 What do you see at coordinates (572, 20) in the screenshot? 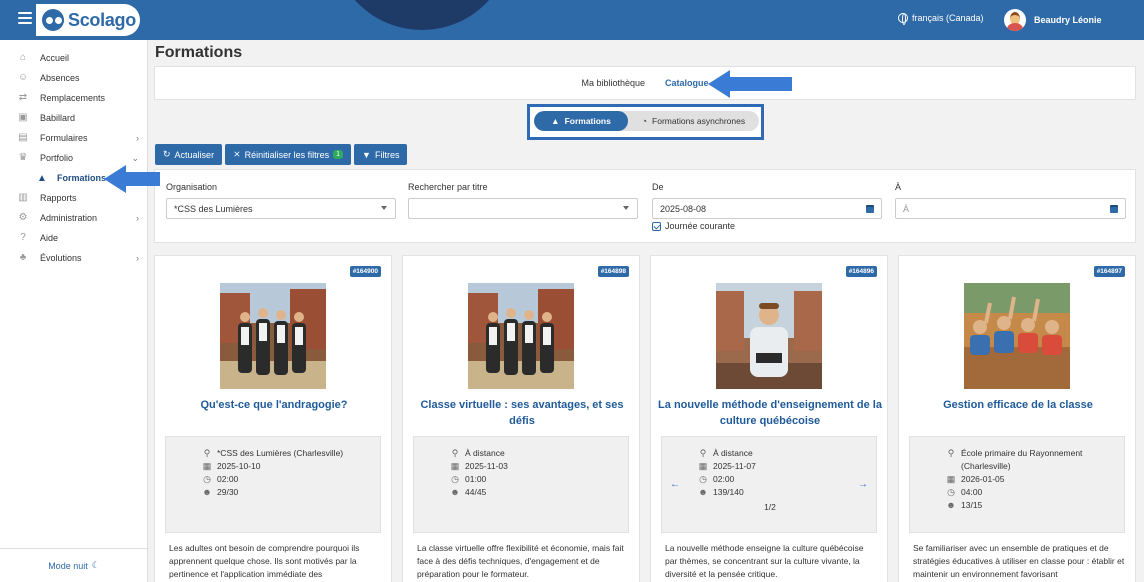
I see `top-bar: Scolago français (Canada) Beaudry Léonie` at bounding box center [572, 20].